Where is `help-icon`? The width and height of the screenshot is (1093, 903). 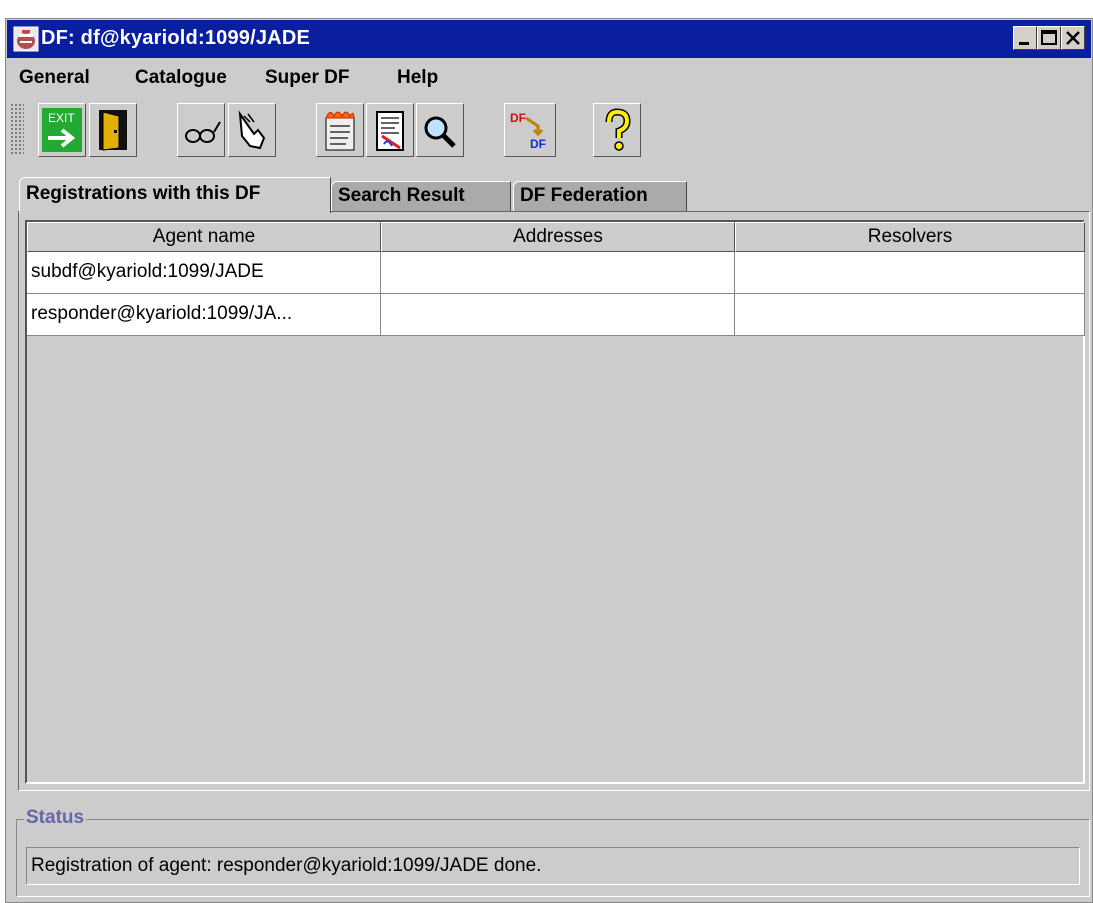 help-icon is located at coordinates (618, 129).